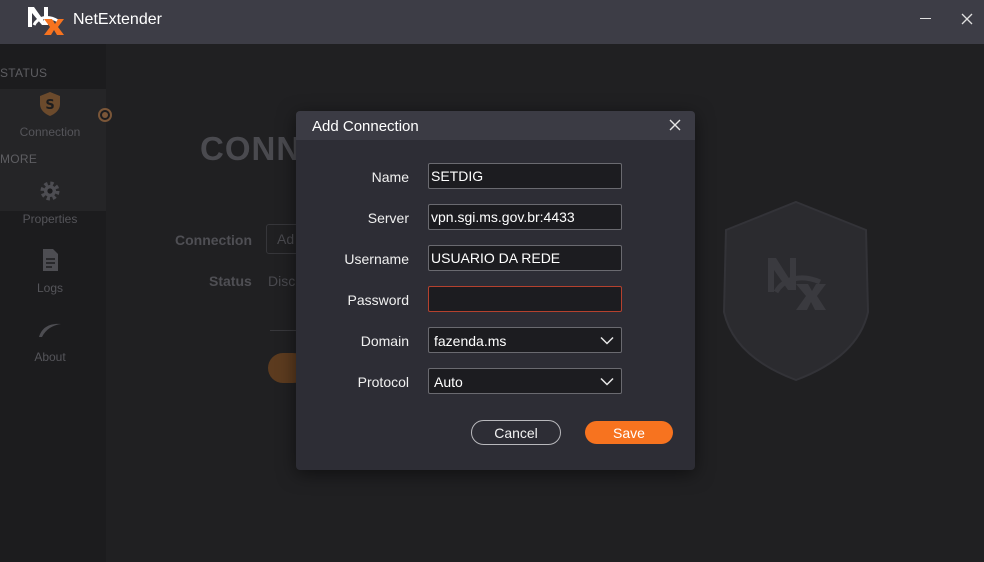  I want to click on svg-text: S, so click(49, 105).